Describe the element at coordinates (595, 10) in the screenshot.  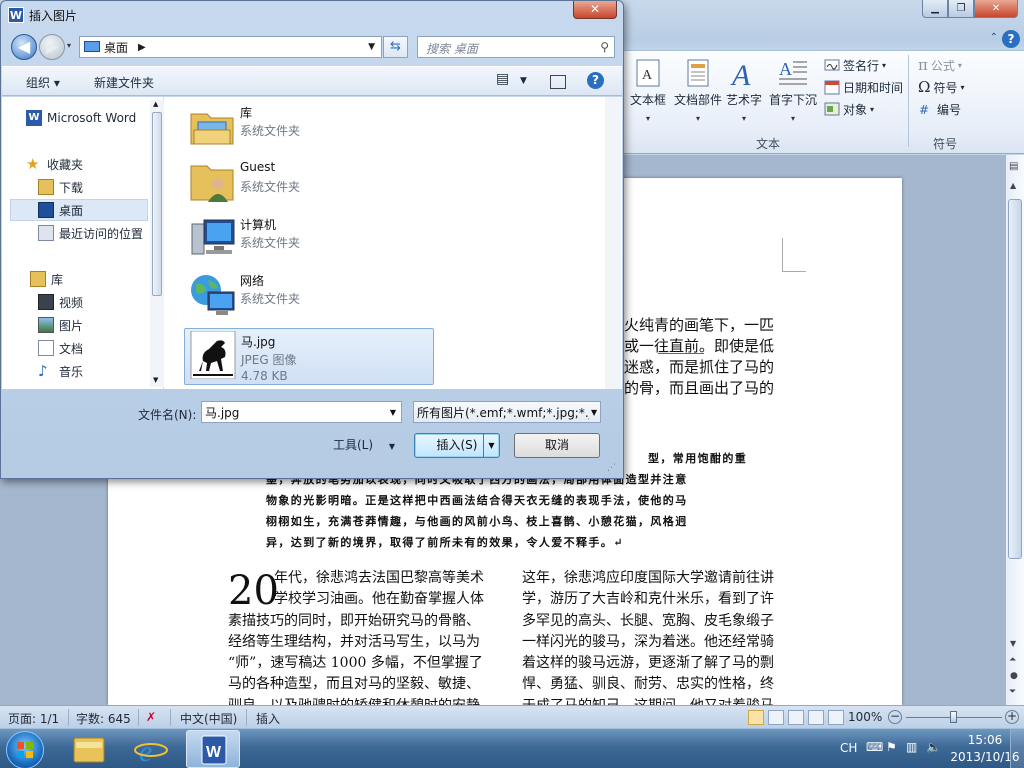
I see `dialog-close-button: ✕` at that location.